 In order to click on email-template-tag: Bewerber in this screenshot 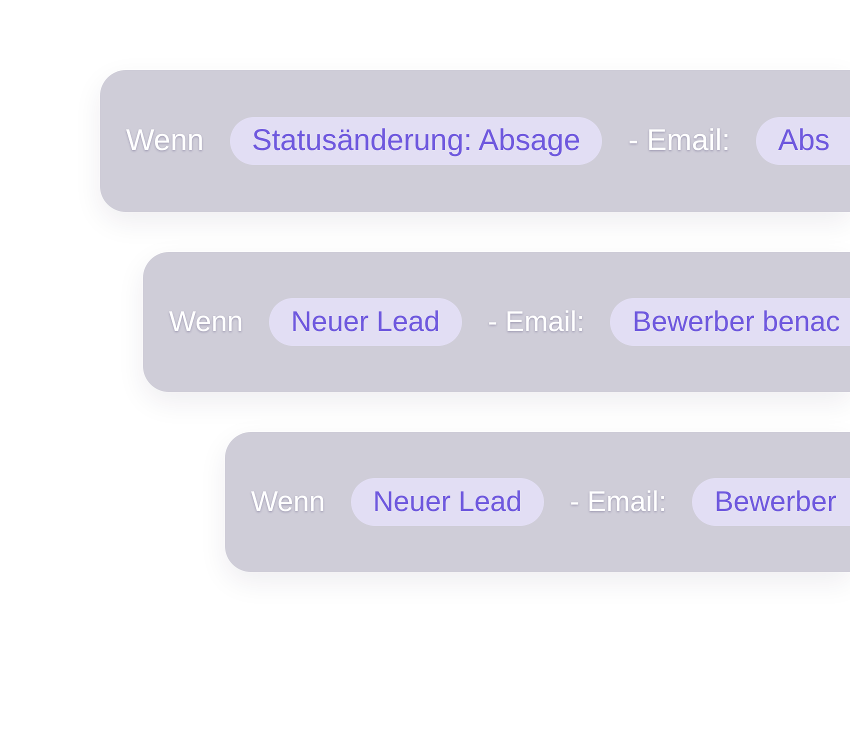, I will do `click(771, 502)`.